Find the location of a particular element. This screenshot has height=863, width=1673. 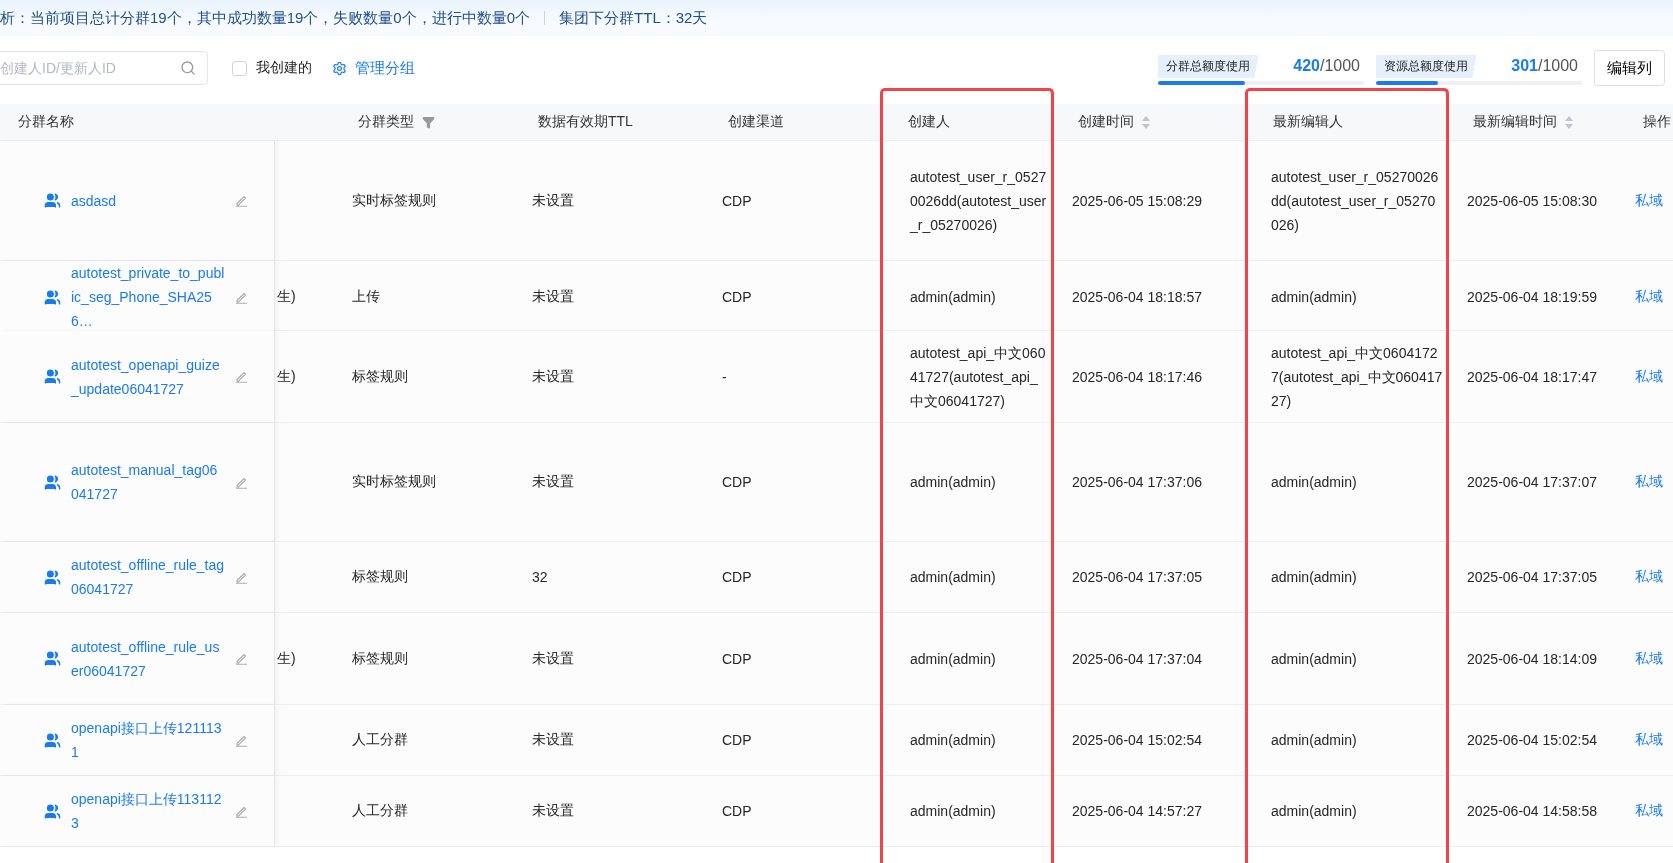

table-cell: 标签规则 is located at coordinates (380, 376).